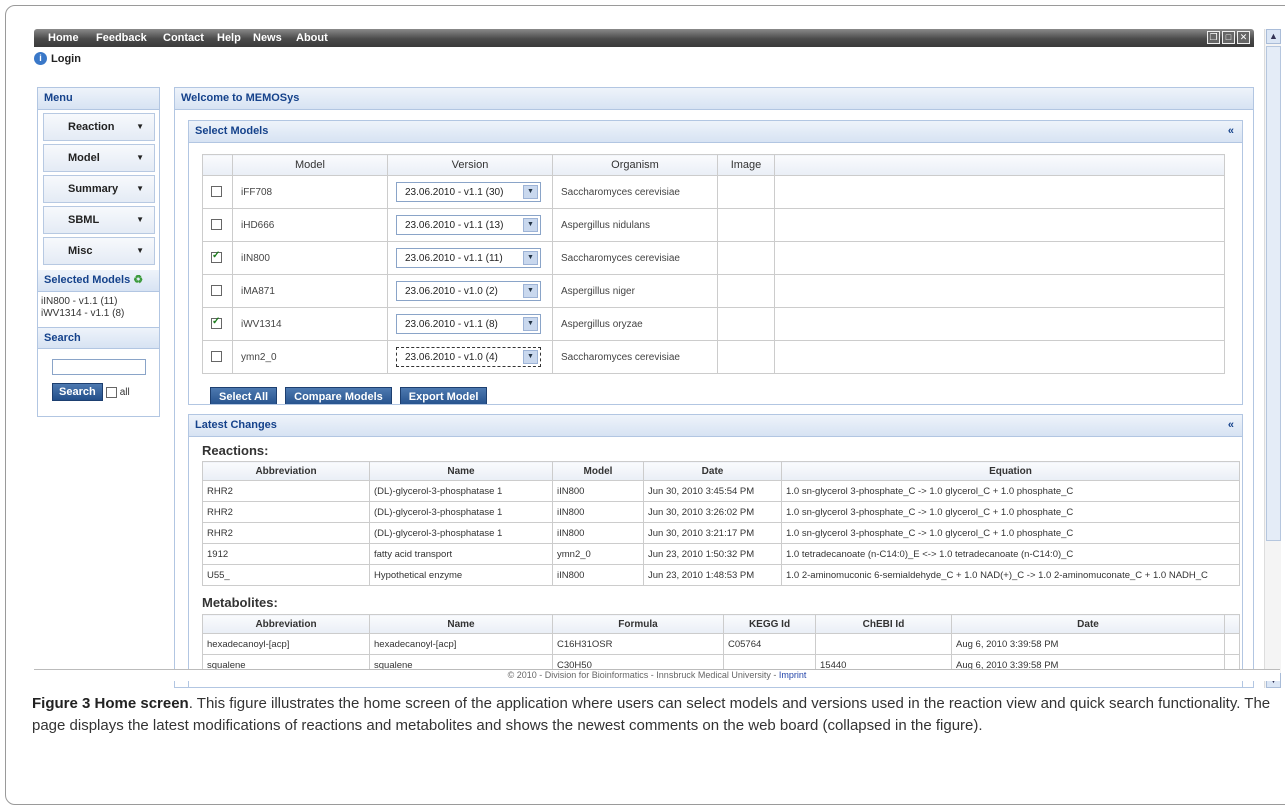  I want to click on table-cell: fatty acid transport, so click(461, 554).